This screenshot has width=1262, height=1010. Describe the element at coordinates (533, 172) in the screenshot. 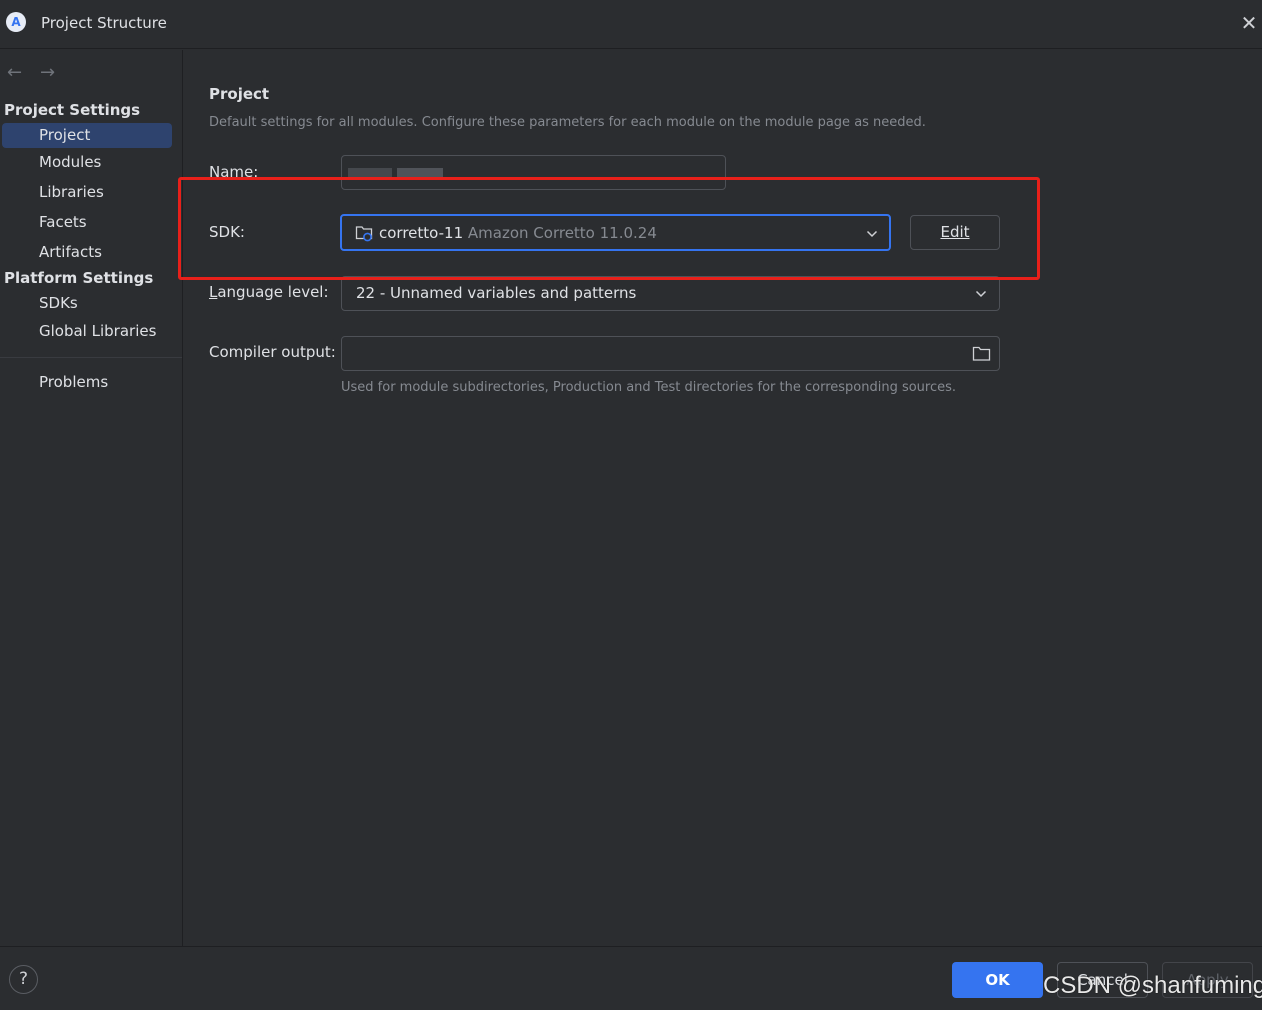

I see `name-field` at that location.